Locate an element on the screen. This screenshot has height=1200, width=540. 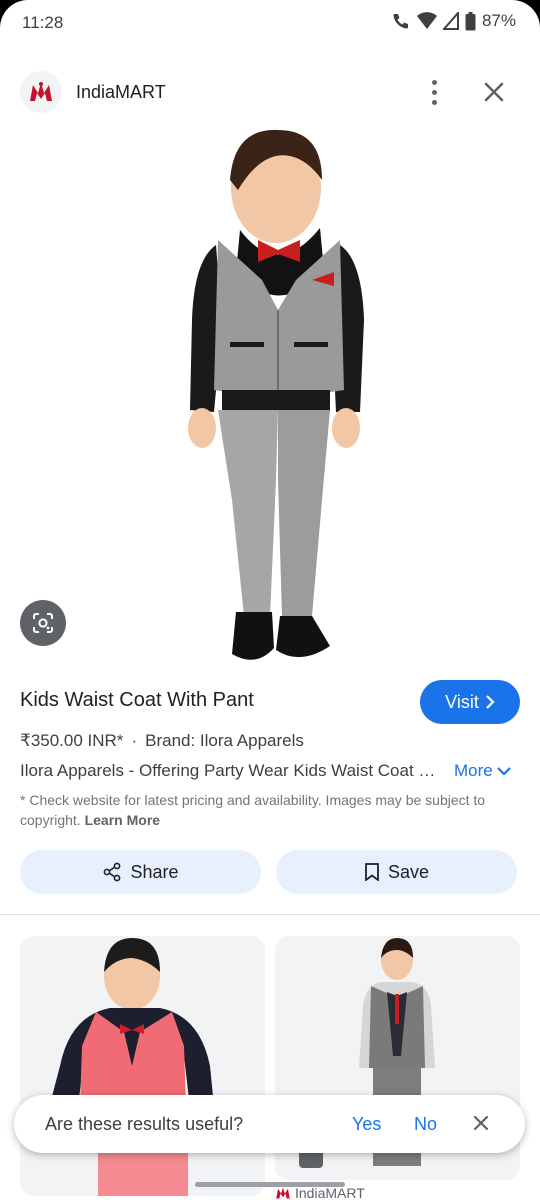
share-button: Share is located at coordinates (140, 872).